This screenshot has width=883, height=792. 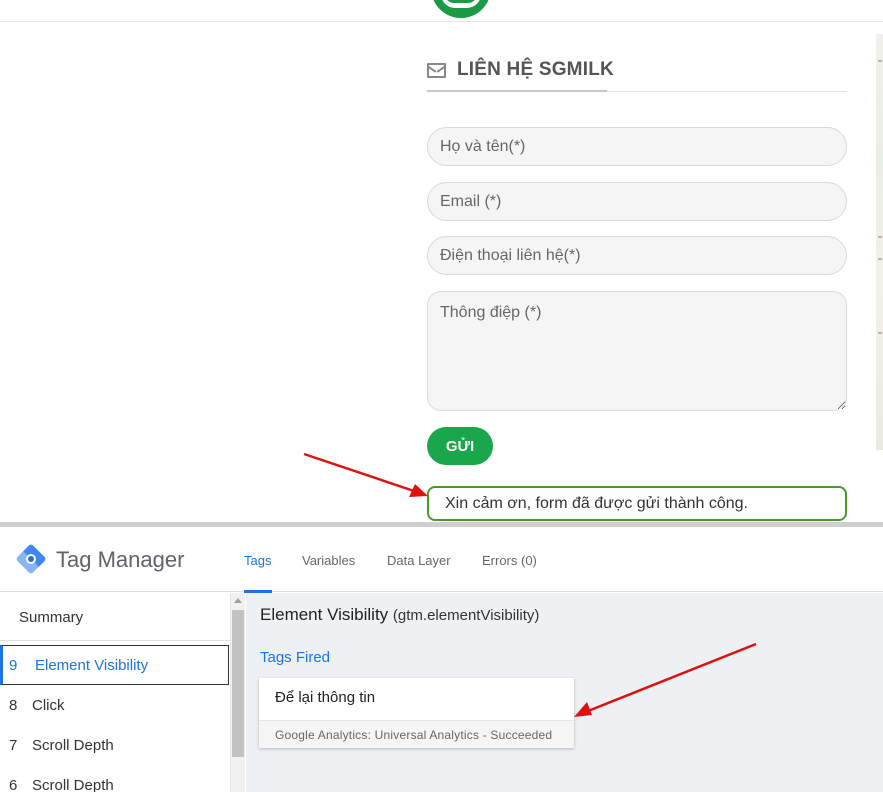 What do you see at coordinates (114, 705) in the screenshot?
I see `event-item-click: 8 Click` at bounding box center [114, 705].